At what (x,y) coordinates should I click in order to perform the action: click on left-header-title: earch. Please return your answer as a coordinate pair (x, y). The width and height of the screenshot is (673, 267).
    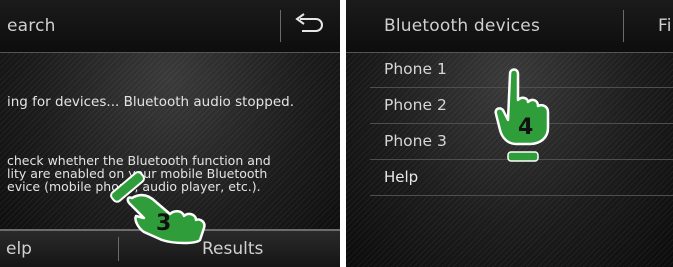
    Looking at the image, I should click on (31, 26).